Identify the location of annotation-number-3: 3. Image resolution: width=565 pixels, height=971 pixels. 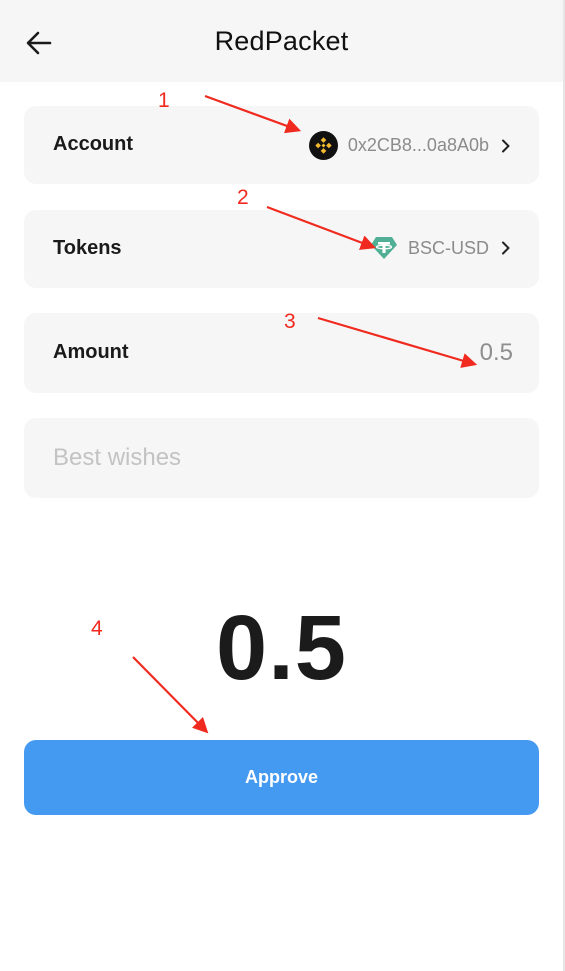
(290, 321).